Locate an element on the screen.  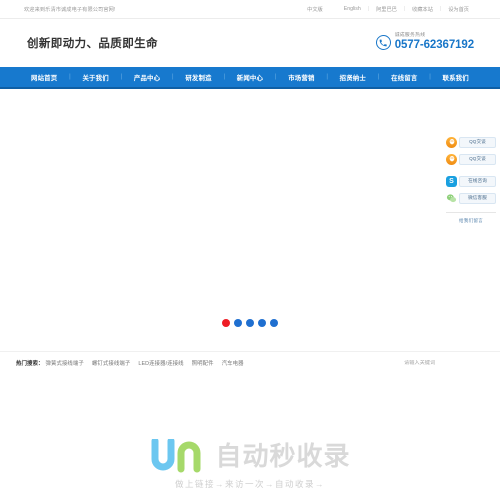
contact-label-wechat: 微信客服 is located at coordinates (477, 198).